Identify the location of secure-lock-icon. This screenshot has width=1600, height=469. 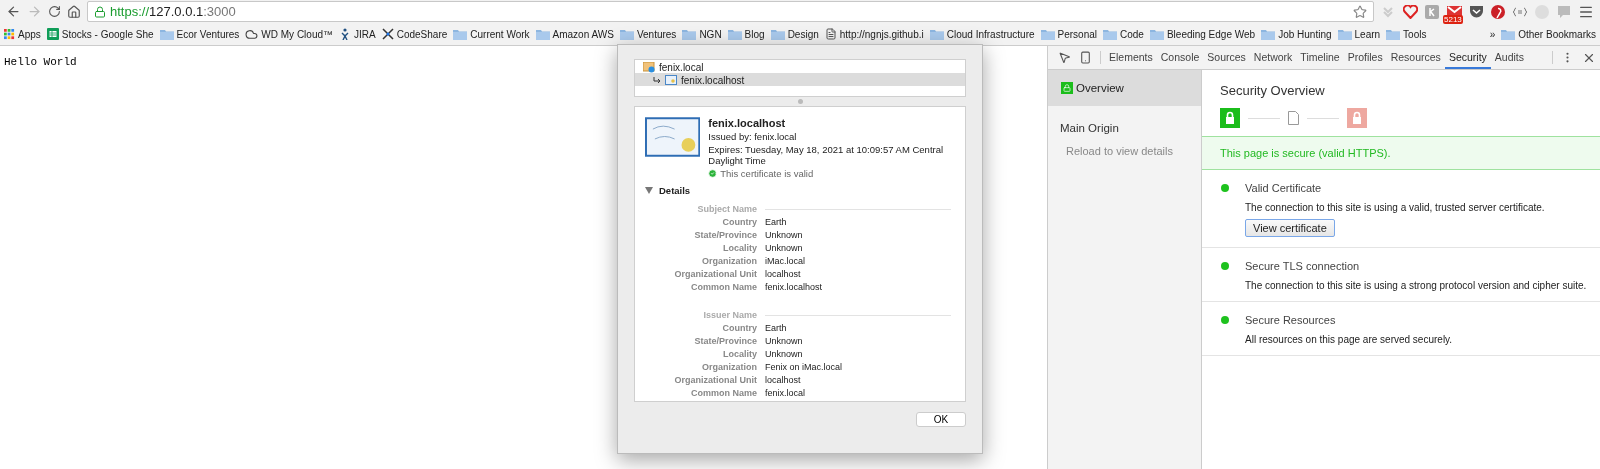
(1230, 118).